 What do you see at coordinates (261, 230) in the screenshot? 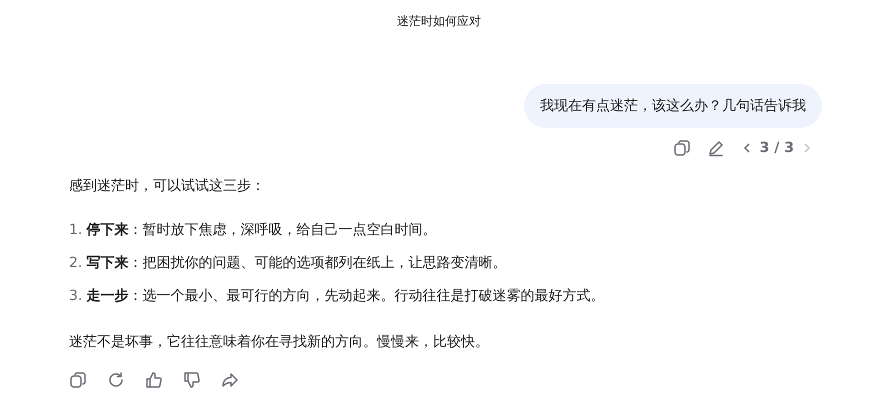
I see `step-text: 停下来：暂时放下焦虑，深呼吸，给自己一点空白时间。` at bounding box center [261, 230].